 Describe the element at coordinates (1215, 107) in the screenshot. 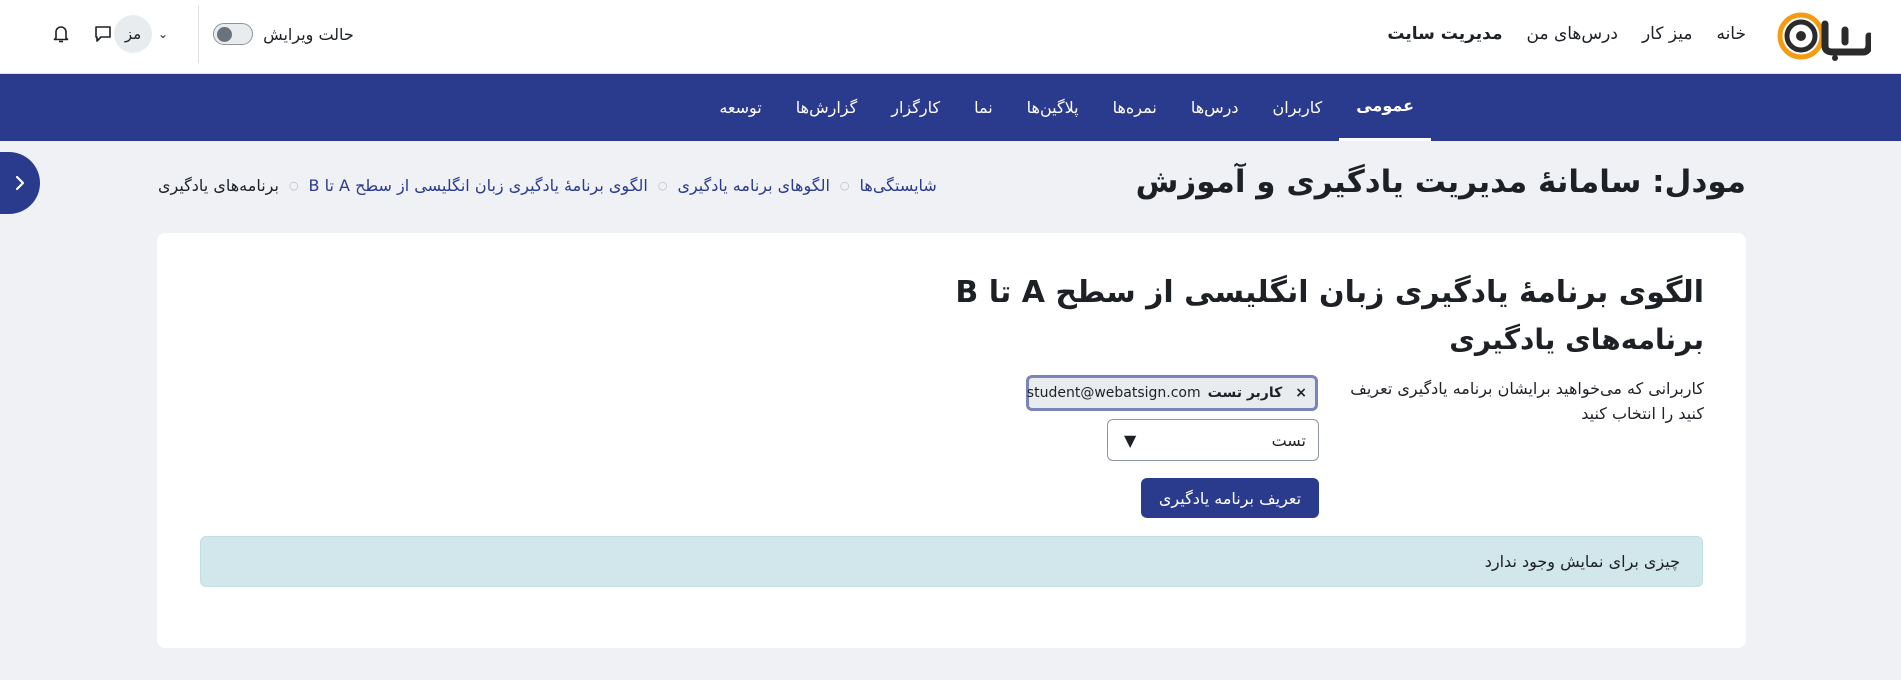

I see `tab-courses: درس‌ها` at that location.